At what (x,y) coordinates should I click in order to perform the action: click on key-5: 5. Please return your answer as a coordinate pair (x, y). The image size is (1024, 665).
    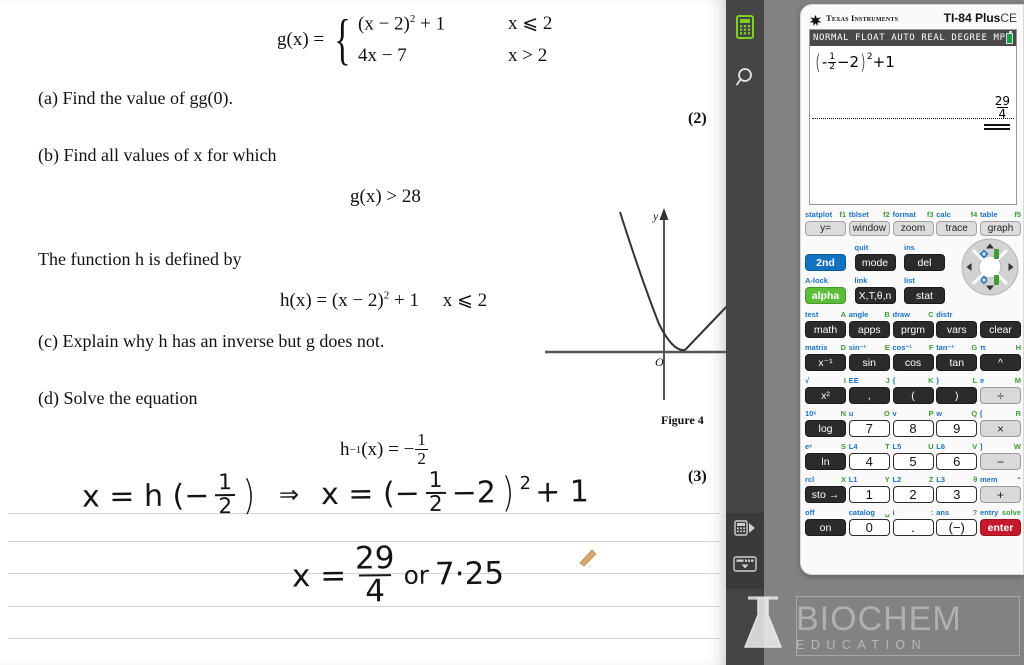
    Looking at the image, I should click on (913, 461).